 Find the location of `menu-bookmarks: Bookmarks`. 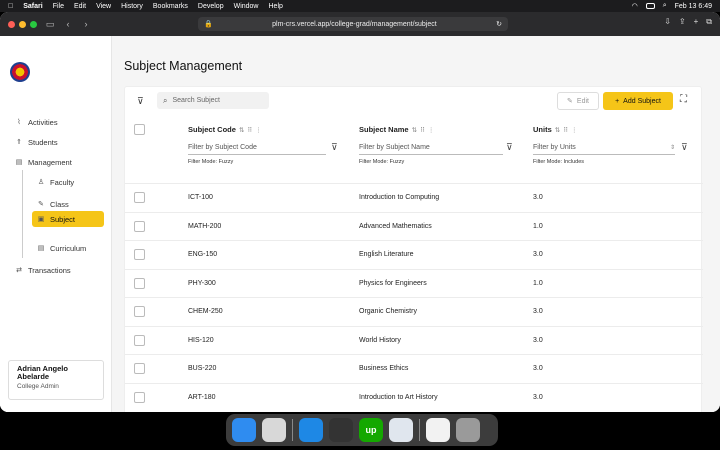

menu-bookmarks: Bookmarks is located at coordinates (170, 6).